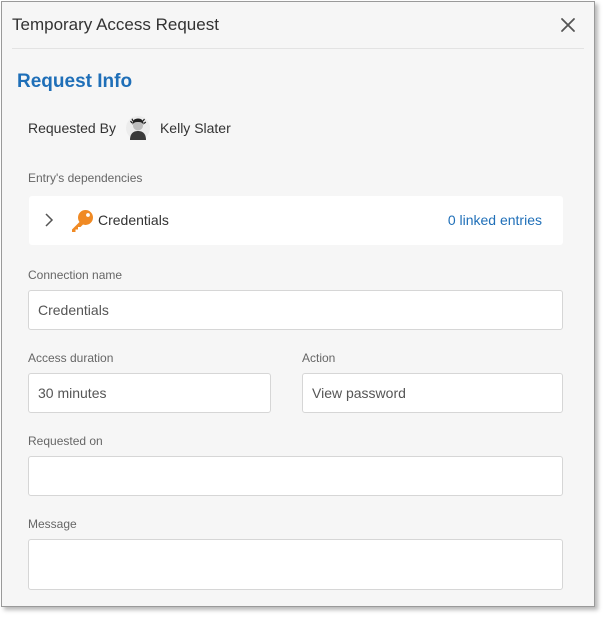  I want to click on action-field: View password, so click(432, 393).